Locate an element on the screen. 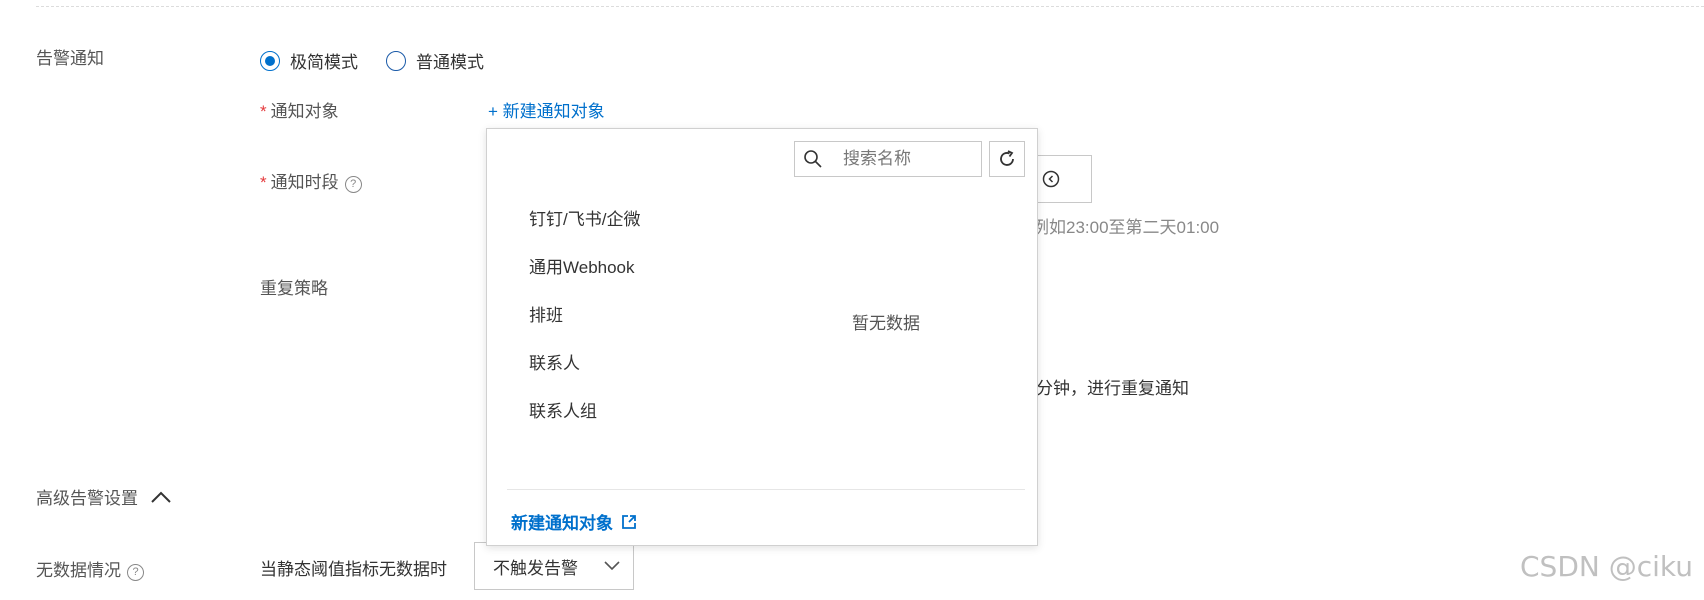 The width and height of the screenshot is (1704, 600). notify-mode-radio-group: 极简模式 普通模式 is located at coordinates (386, 60).